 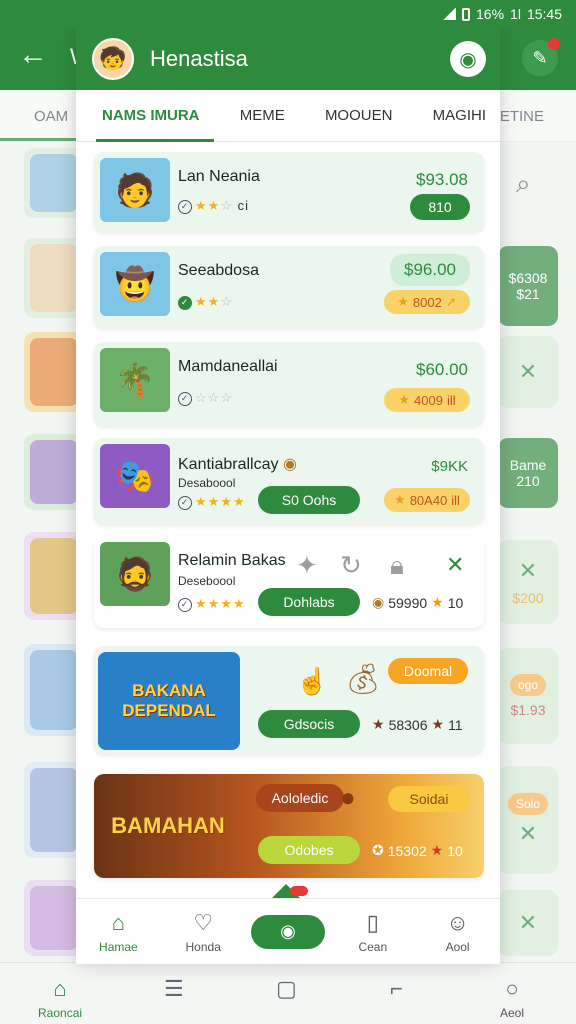 I want to click on pen-icon: ✎, so click(x=541, y=57).